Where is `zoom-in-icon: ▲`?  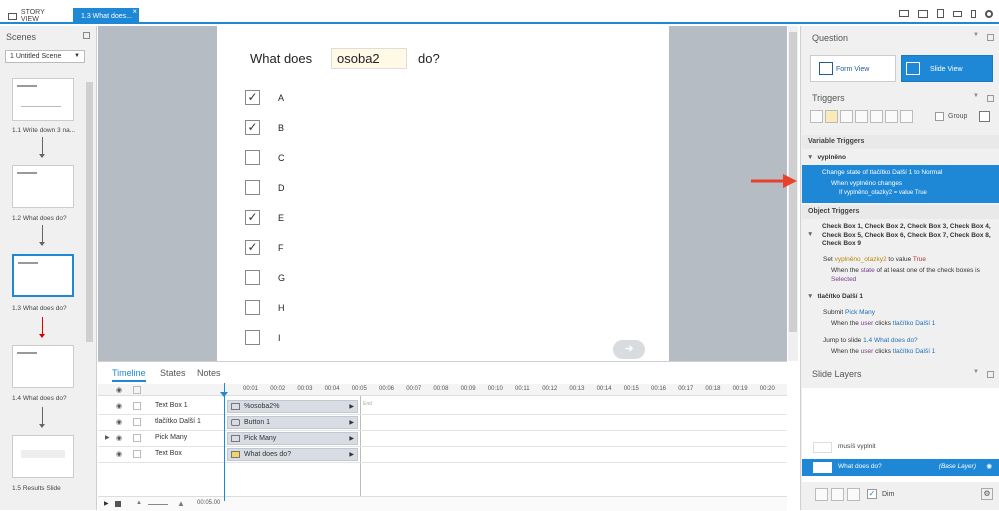
zoom-in-icon: ▲ is located at coordinates (181, 503).